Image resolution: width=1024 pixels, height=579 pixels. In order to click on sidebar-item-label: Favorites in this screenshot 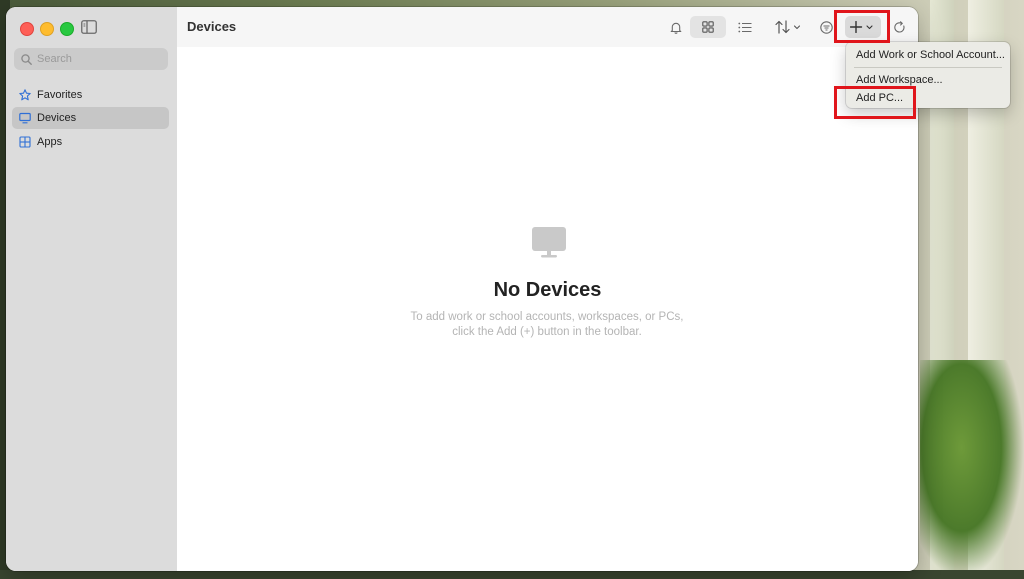, I will do `click(60, 95)`.